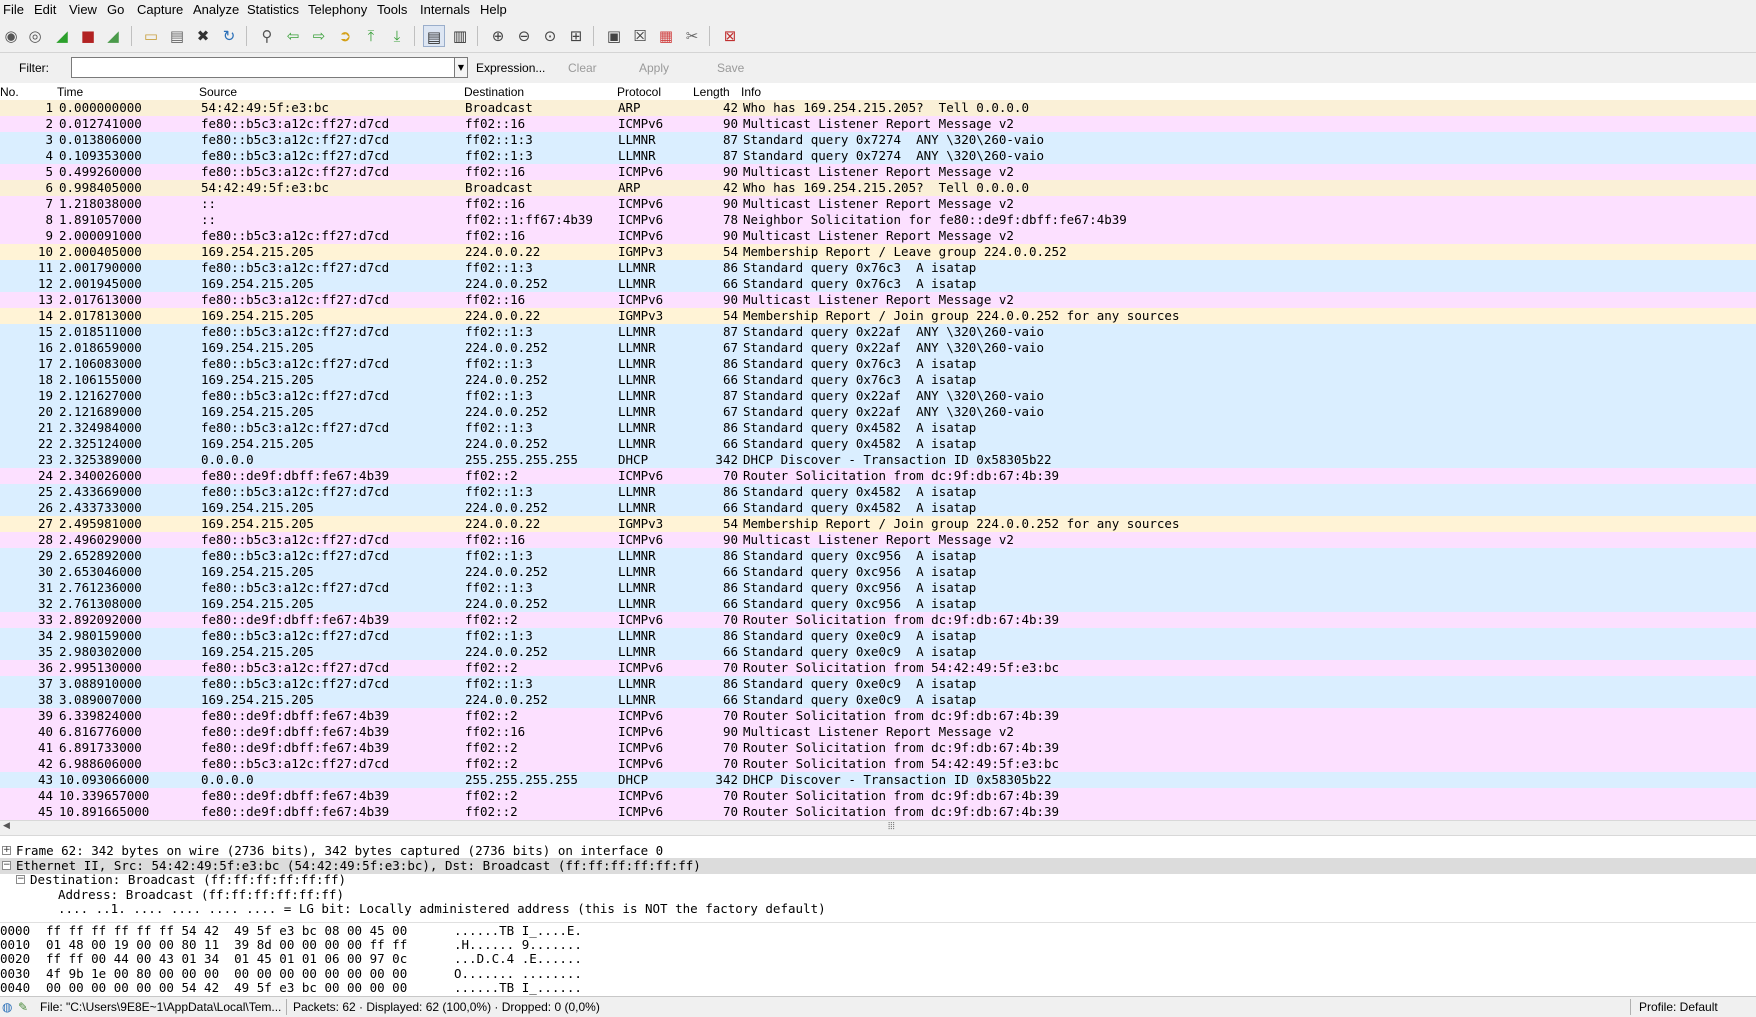  Describe the element at coordinates (70, 92) in the screenshot. I see `column-header-time: Time` at that location.